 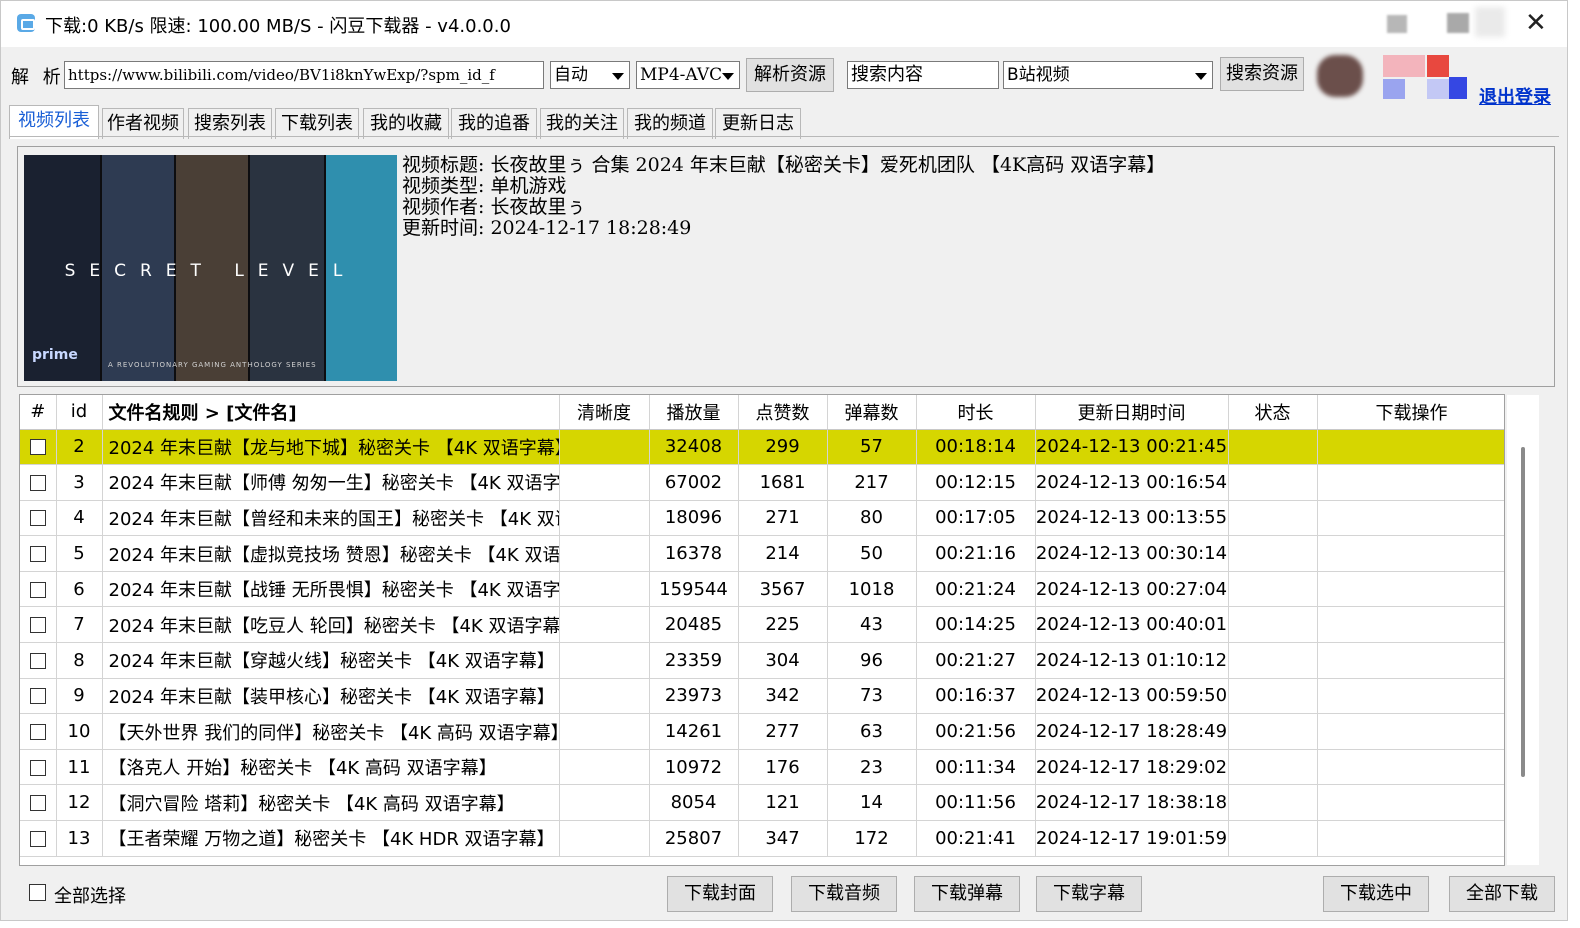 What do you see at coordinates (976, 412) in the screenshot?
I see `col-header-duration: 时长` at bounding box center [976, 412].